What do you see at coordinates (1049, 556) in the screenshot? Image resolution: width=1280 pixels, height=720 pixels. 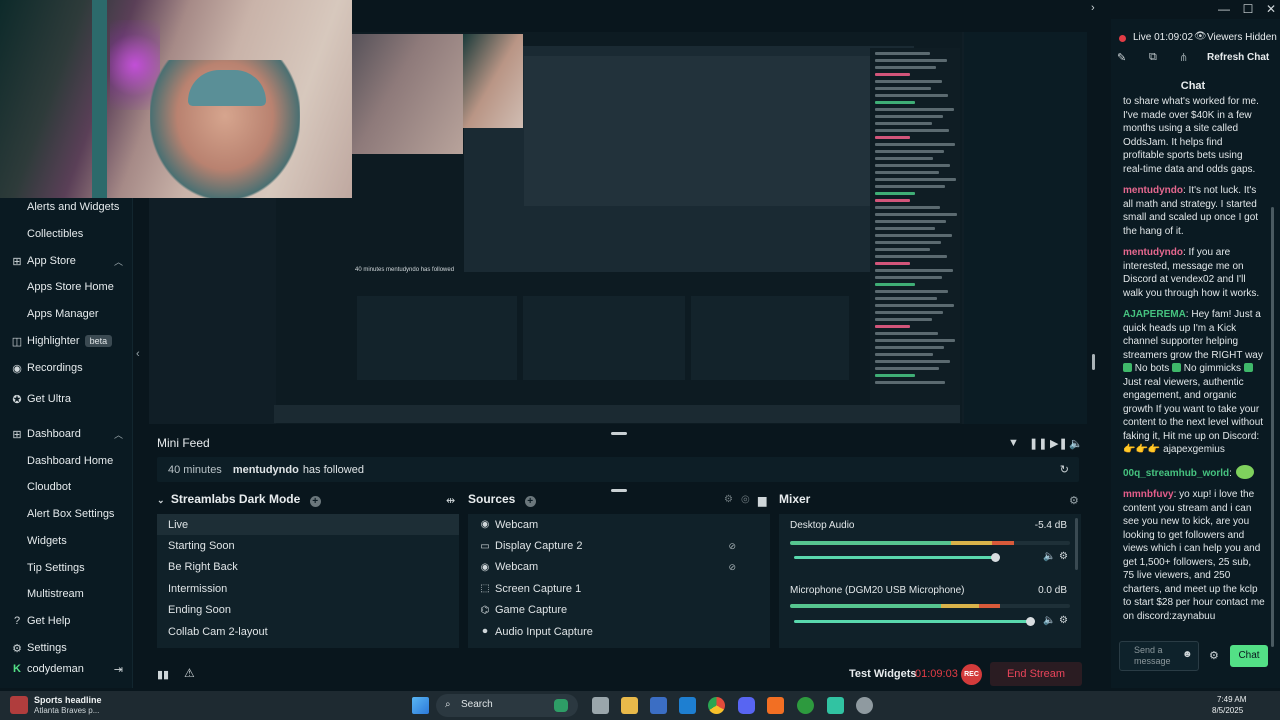 I see `mute-icon: 🔈` at bounding box center [1049, 556].